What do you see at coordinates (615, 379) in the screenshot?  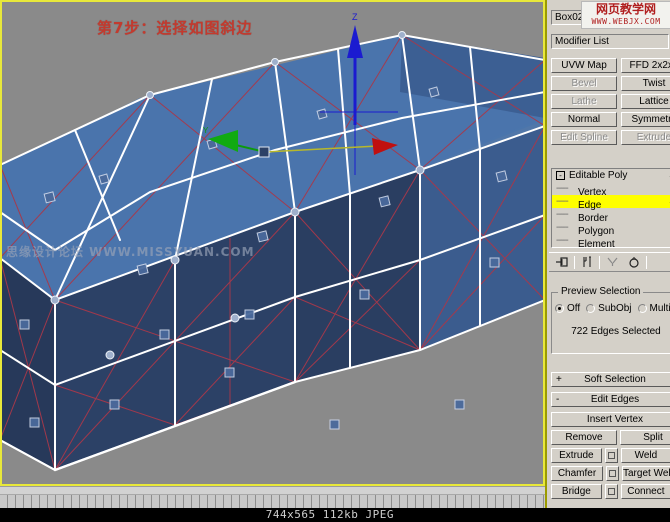 I see `rollout-soft-selection-label: Soft Selection` at bounding box center [615, 379].